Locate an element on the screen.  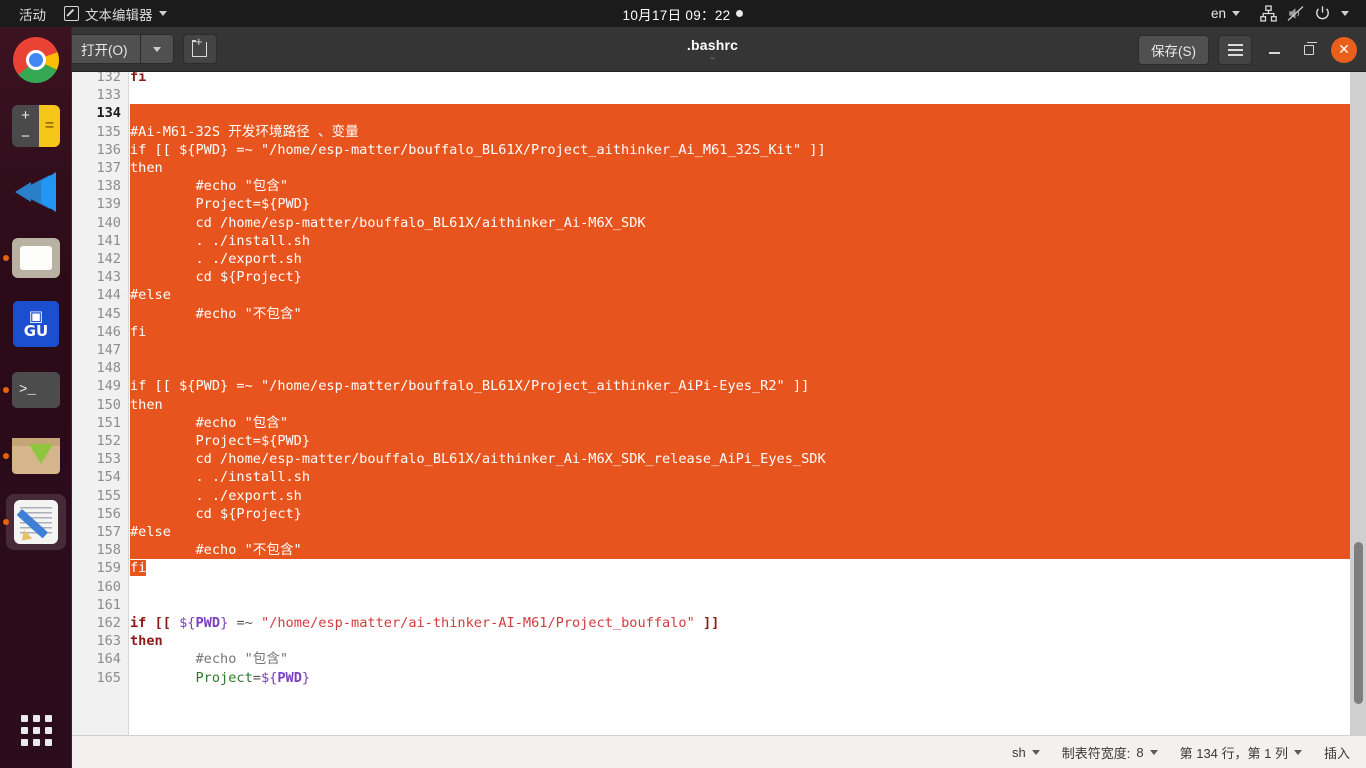
tab-width-selector: 制表符宽度: 8 is located at coordinates (1110, 752).